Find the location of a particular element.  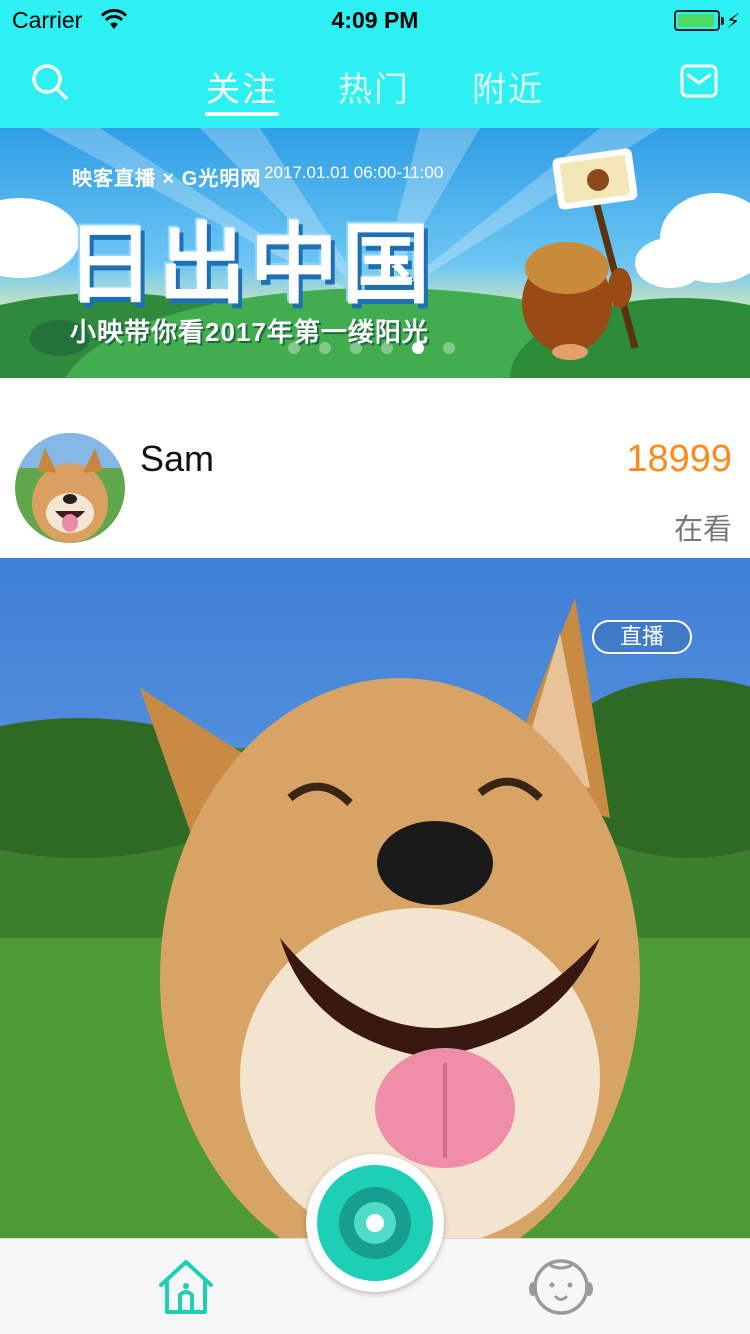

banner-brand: 映客直播 × G光明网 is located at coordinates (167, 179).